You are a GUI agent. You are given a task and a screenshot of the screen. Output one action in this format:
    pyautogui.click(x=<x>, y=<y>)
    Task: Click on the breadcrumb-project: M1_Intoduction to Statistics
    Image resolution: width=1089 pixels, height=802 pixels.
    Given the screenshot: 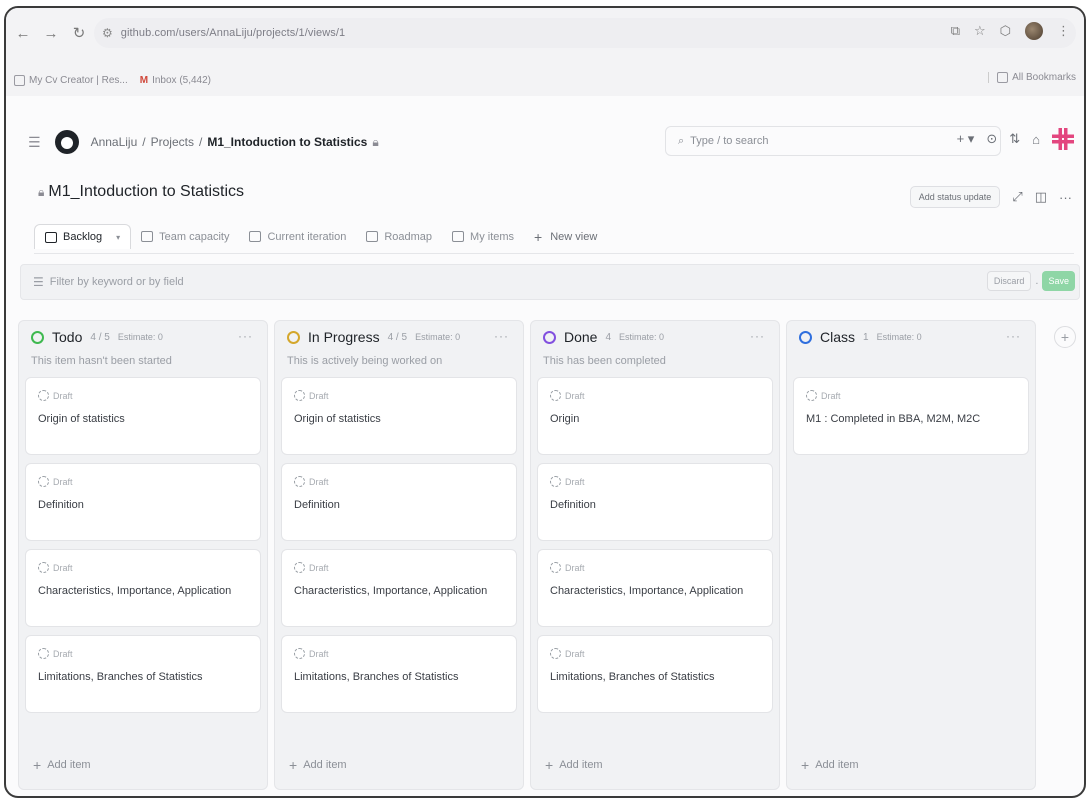 What is the action you would take?
    pyautogui.click(x=287, y=142)
    